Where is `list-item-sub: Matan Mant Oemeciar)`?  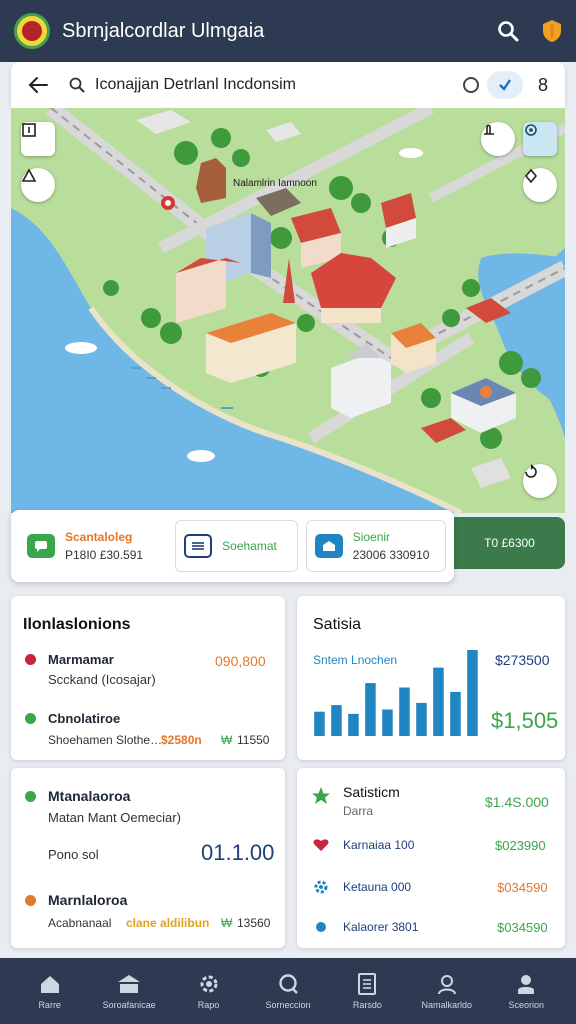
list-item-sub: Matan Mant Oemeciar) is located at coordinates (114, 817).